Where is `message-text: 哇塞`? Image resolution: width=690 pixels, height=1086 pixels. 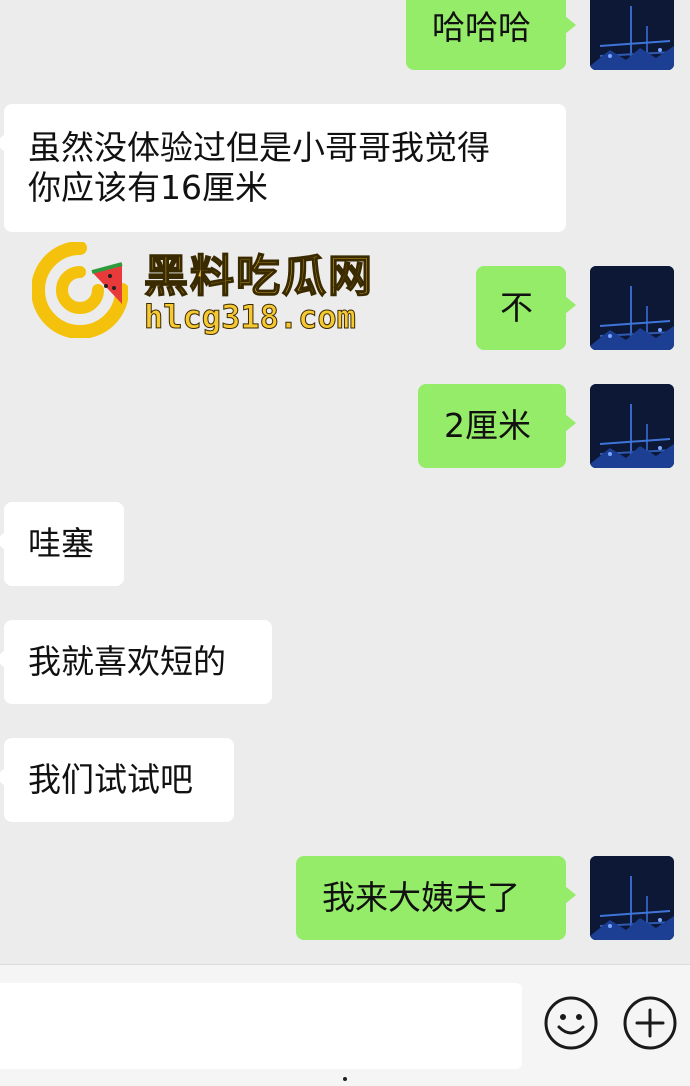 message-text: 哇塞 is located at coordinates (61, 543).